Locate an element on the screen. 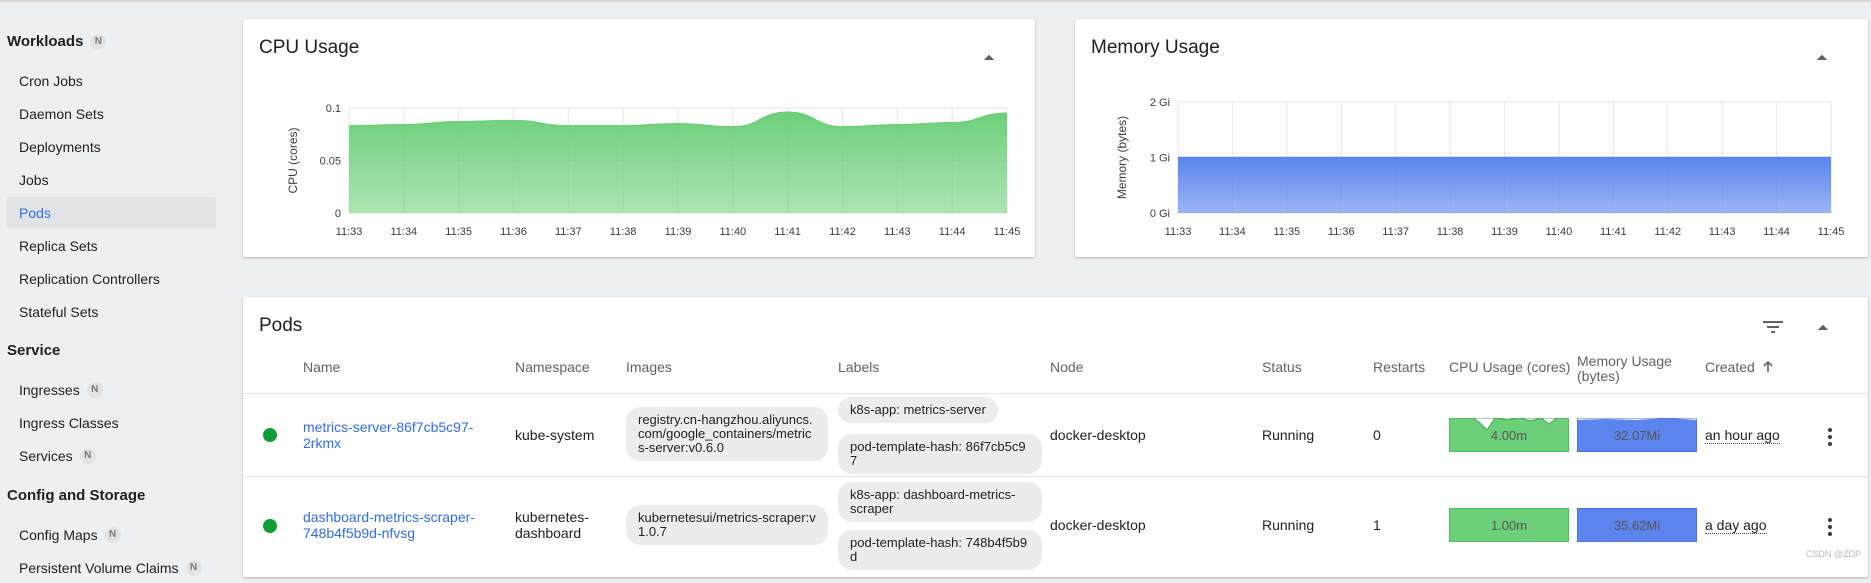 This screenshot has width=1871, height=583. label-chip: pod-template-hash: 748b4f5b9d is located at coordinates (940, 550).